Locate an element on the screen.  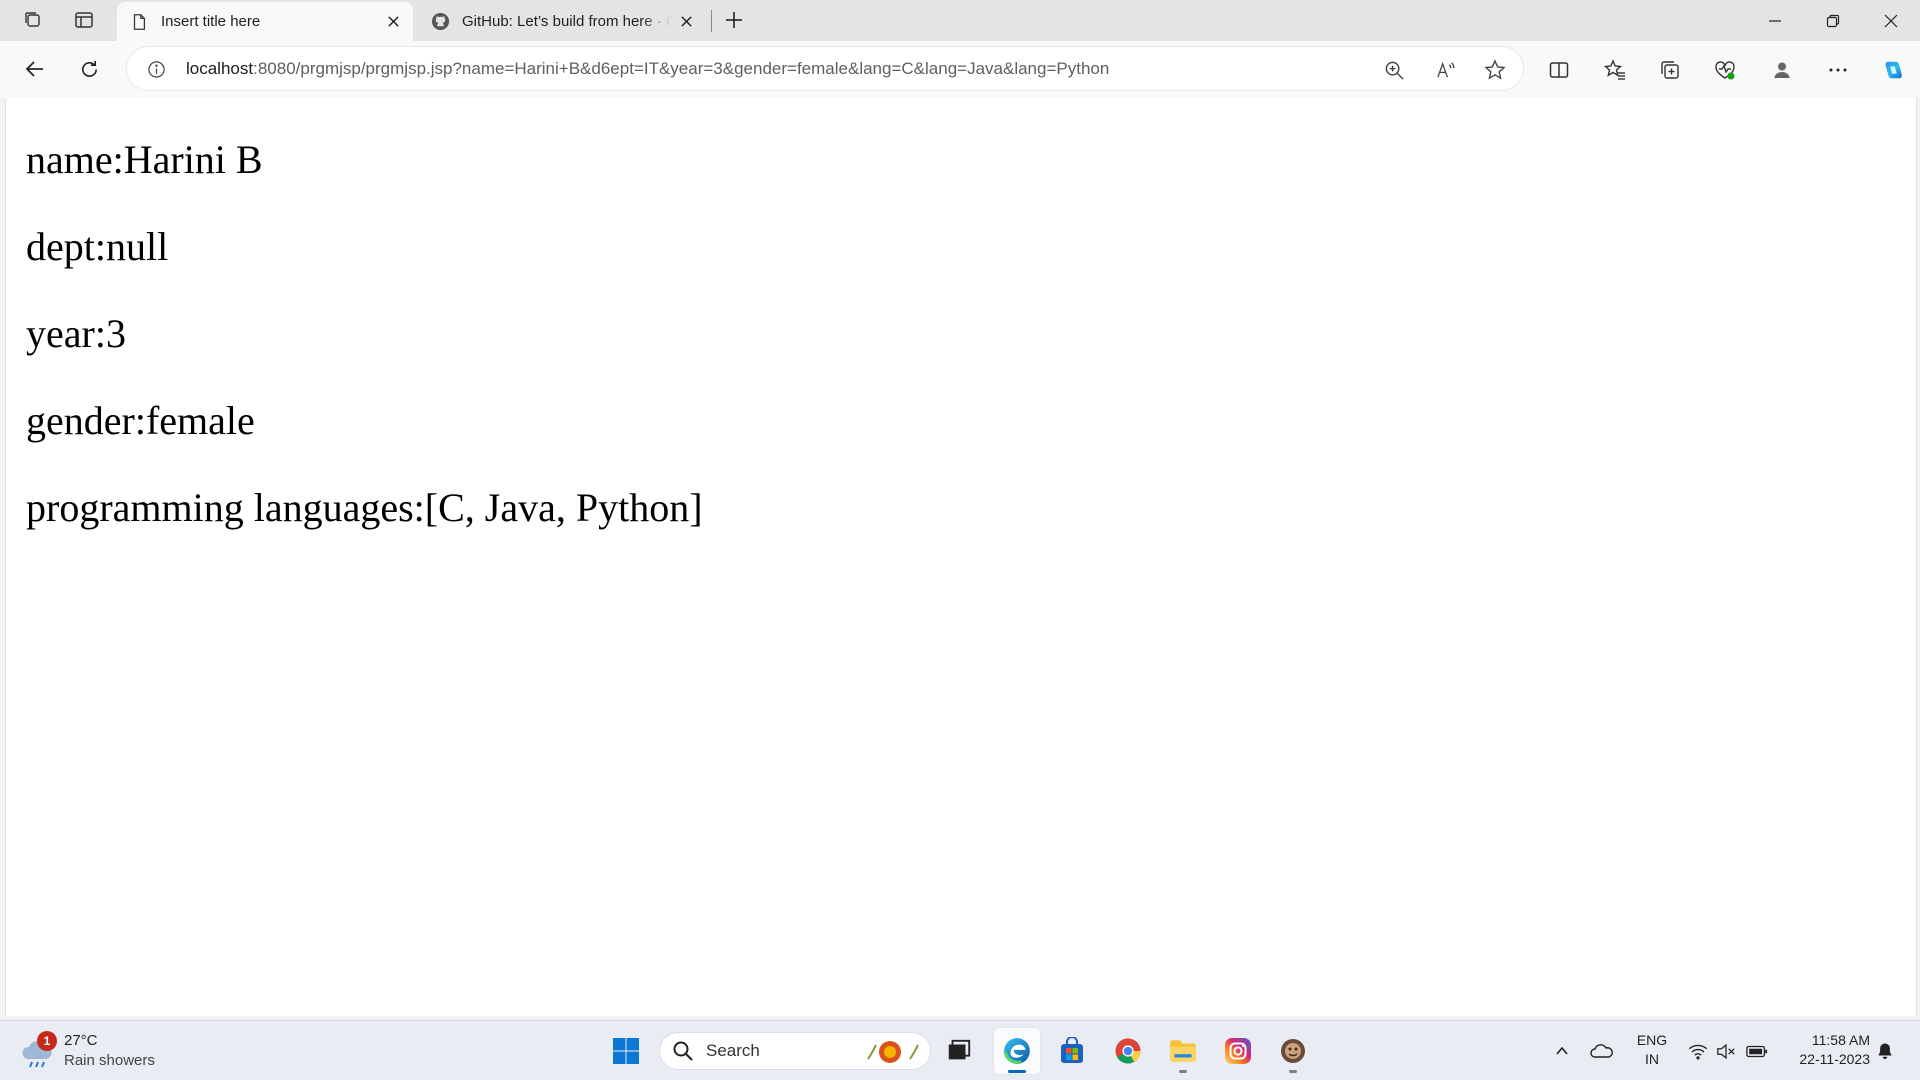
read-aloud-icon is located at coordinates (1445, 70).